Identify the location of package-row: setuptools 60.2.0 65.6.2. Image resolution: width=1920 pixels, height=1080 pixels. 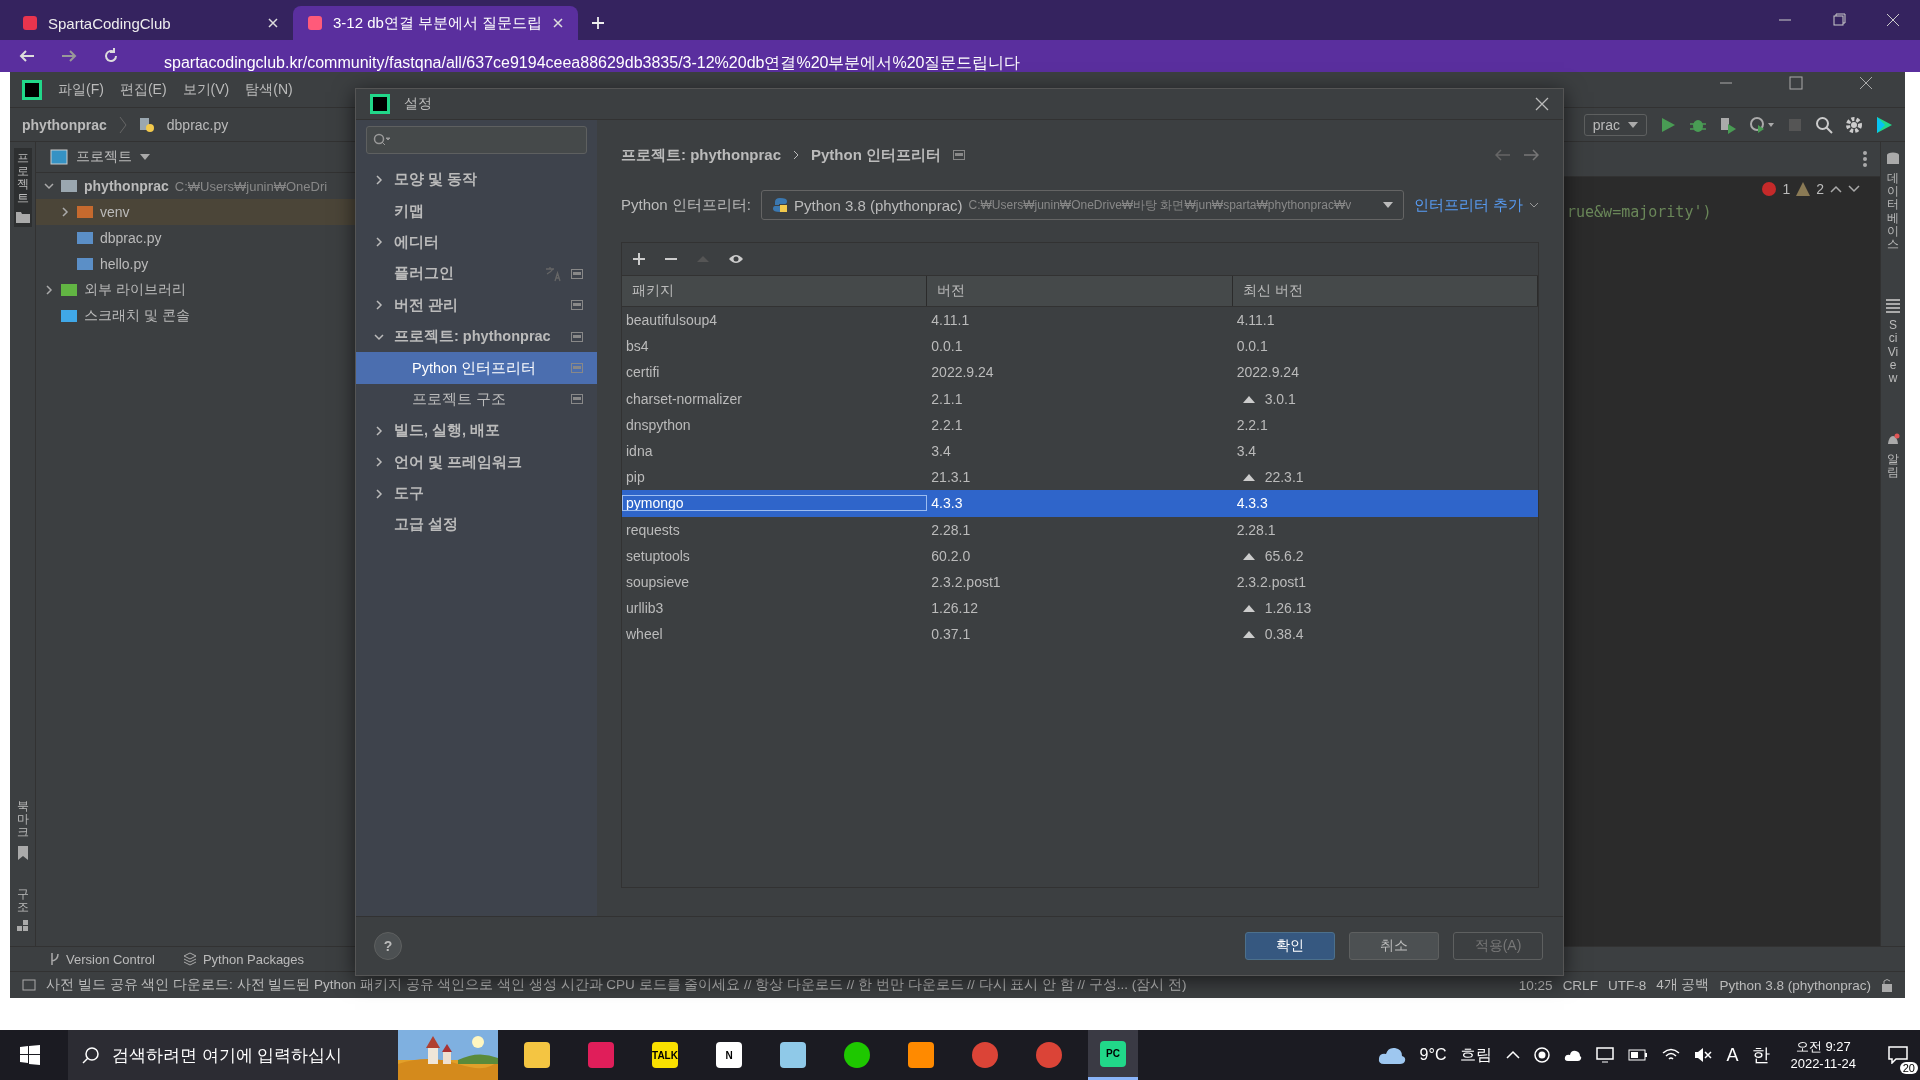
(1080, 555).